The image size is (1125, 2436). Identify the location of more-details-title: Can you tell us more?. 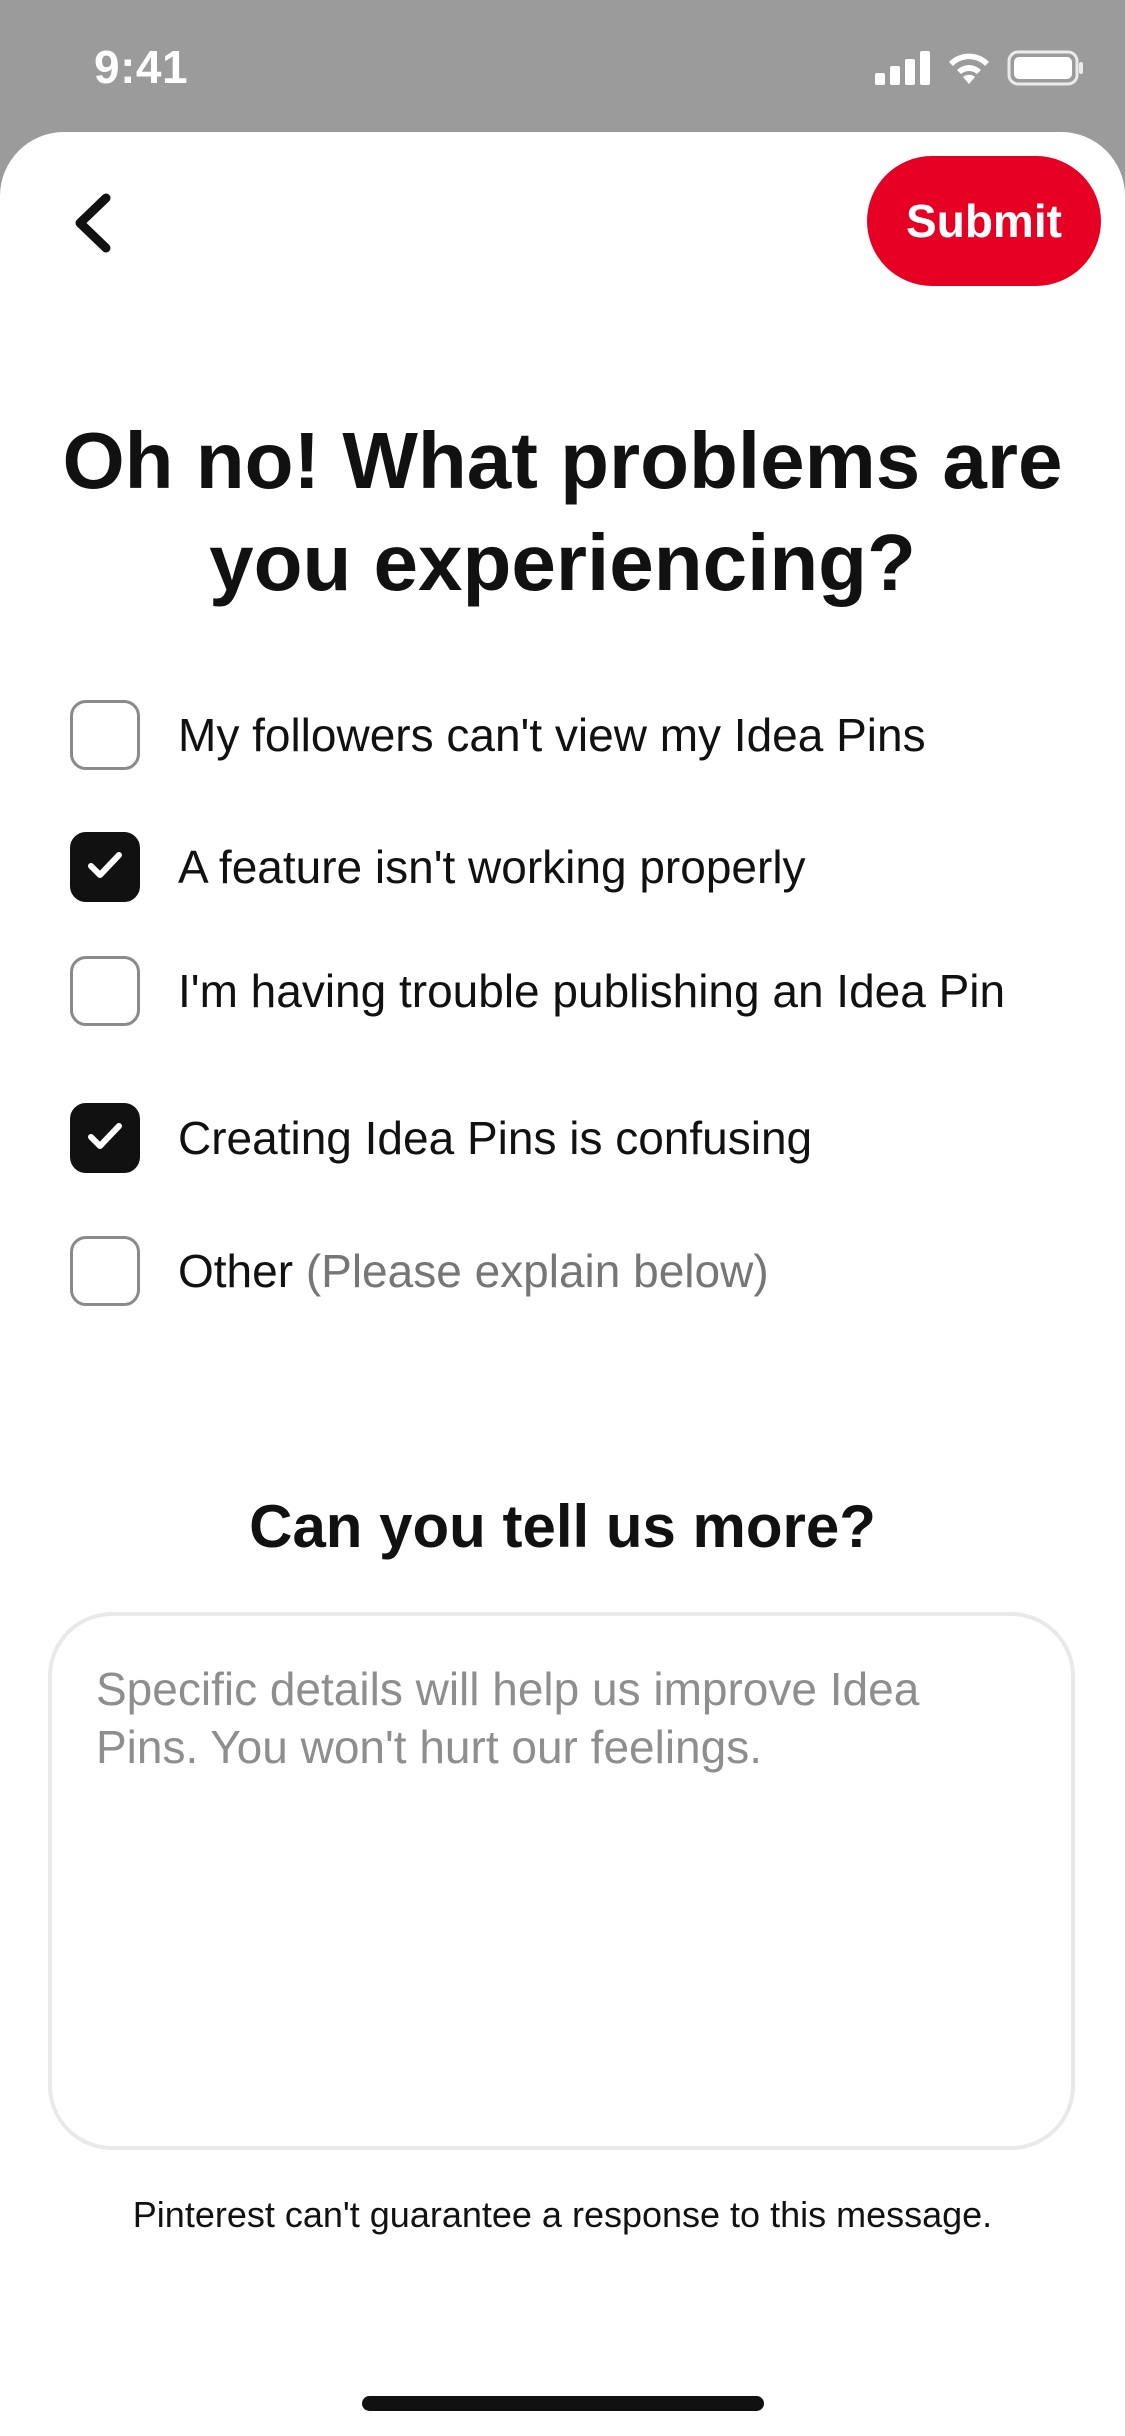
(562, 1526).